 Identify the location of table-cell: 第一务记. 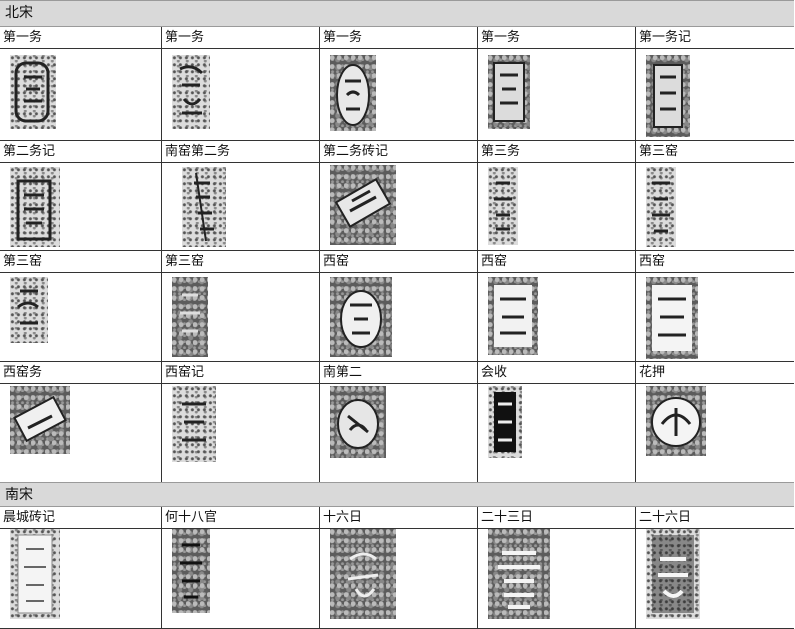
(714, 83).